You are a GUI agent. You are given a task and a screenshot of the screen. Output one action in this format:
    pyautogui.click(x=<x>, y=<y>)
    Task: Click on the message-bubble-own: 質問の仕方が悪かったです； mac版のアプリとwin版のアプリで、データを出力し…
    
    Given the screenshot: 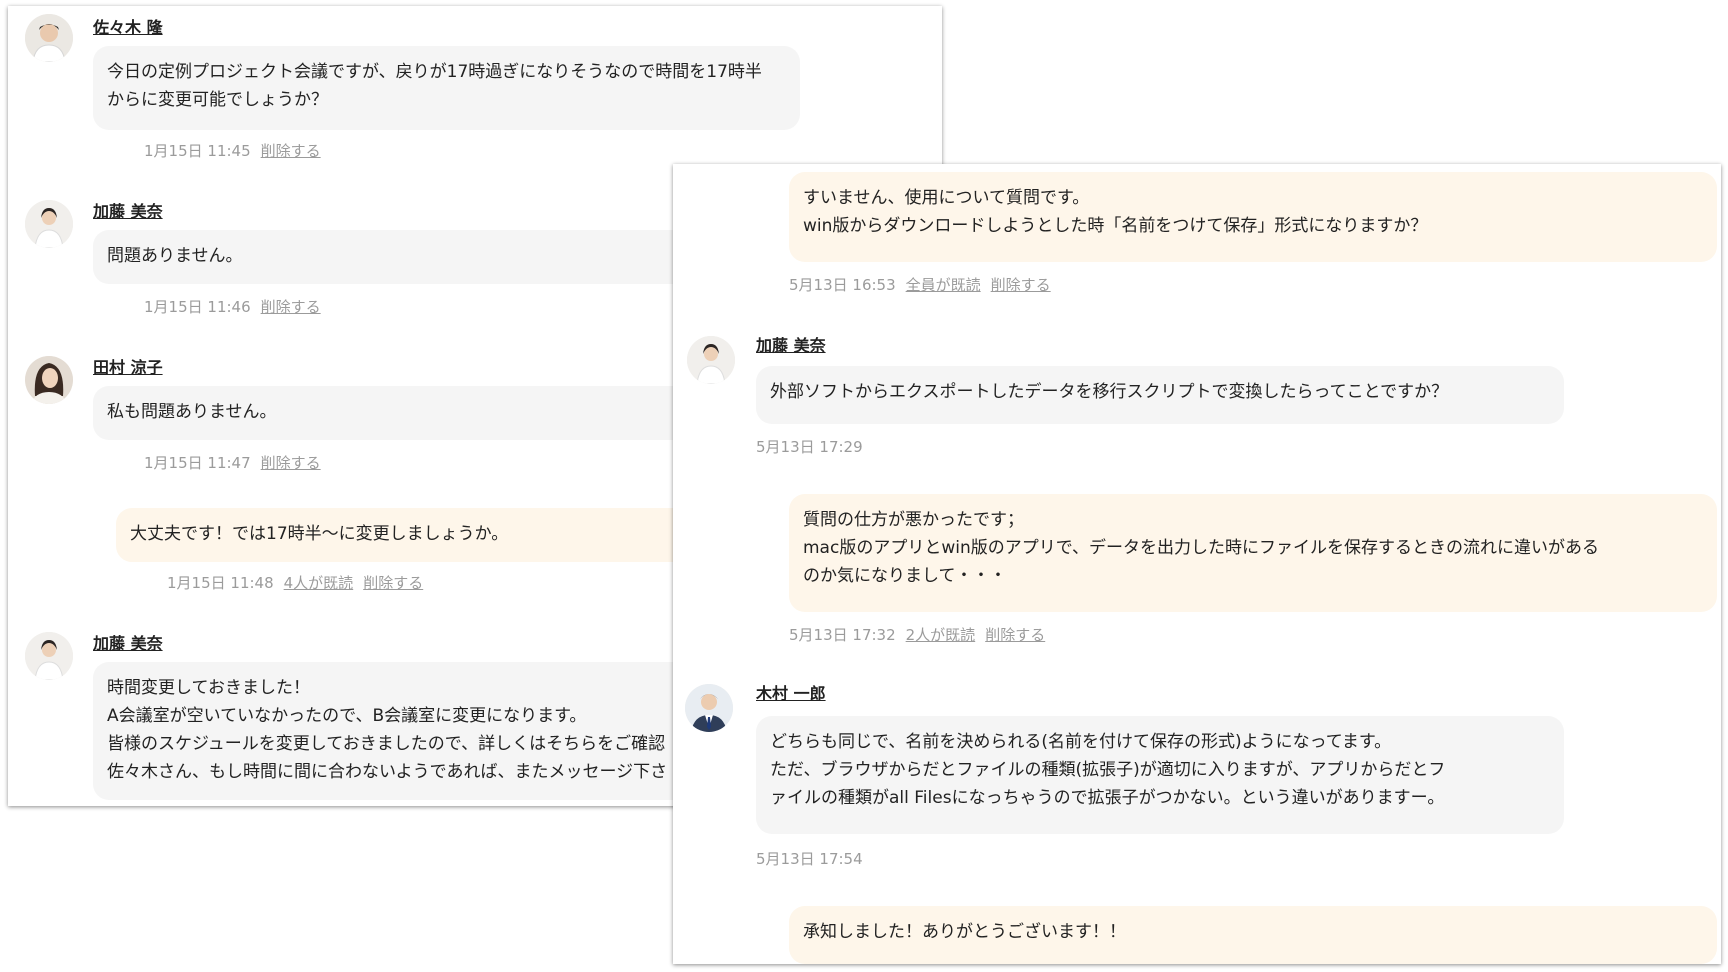 What is the action you would take?
    pyautogui.click(x=1253, y=553)
    